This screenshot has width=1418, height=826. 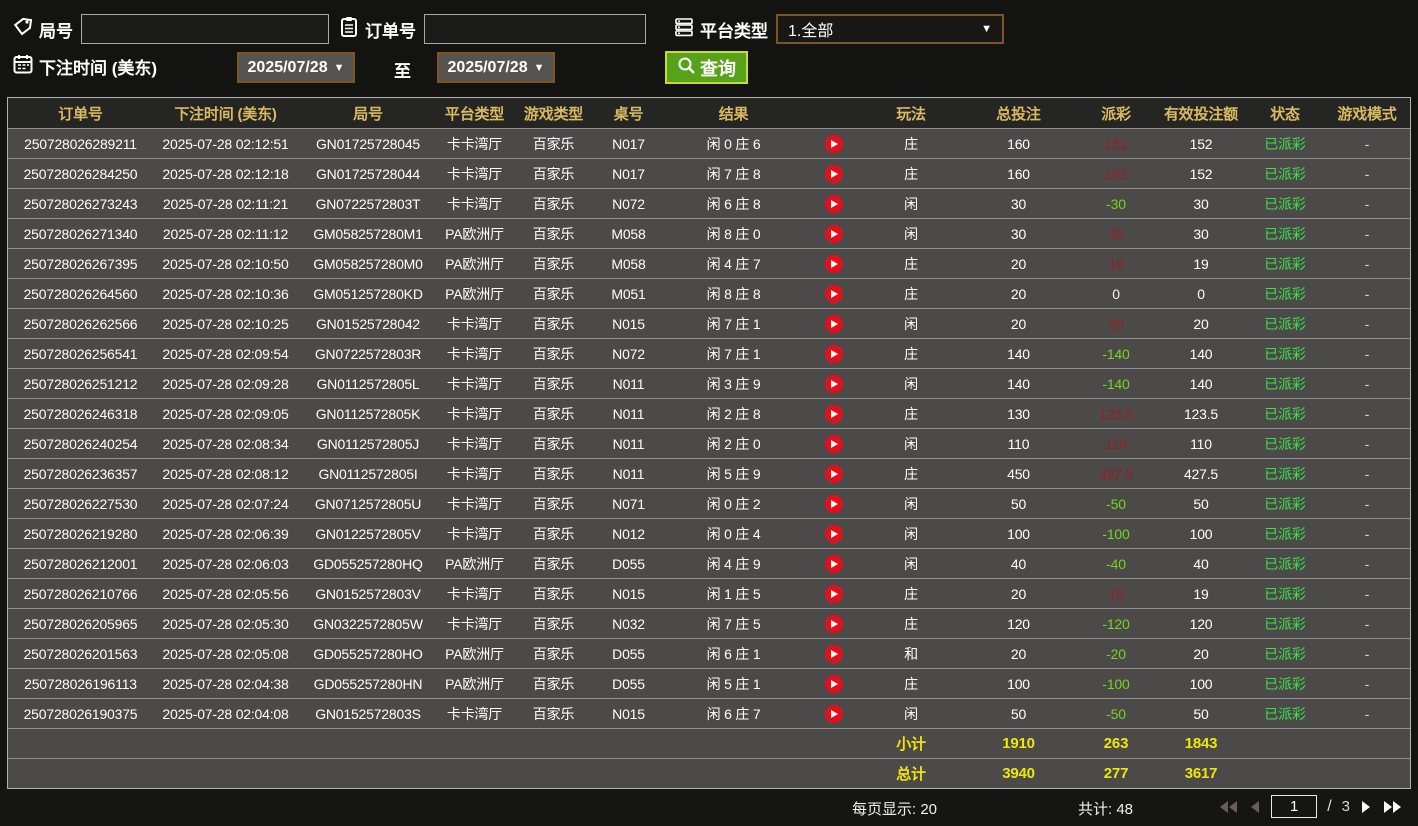 I want to click on bet-time-cell: 2025-07-28 02:09:05, so click(x=225, y=413).